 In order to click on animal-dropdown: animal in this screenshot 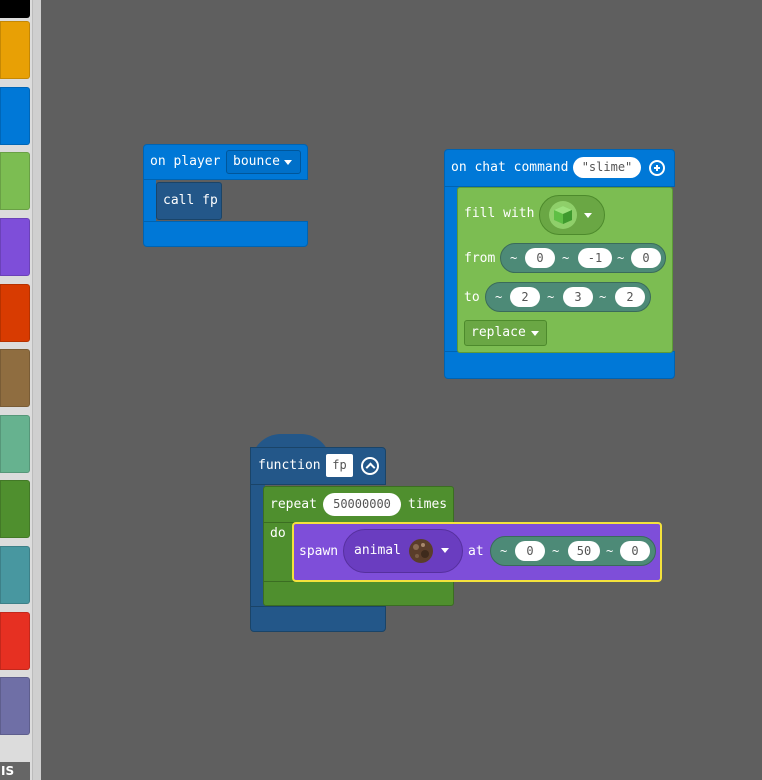, I will do `click(403, 551)`.